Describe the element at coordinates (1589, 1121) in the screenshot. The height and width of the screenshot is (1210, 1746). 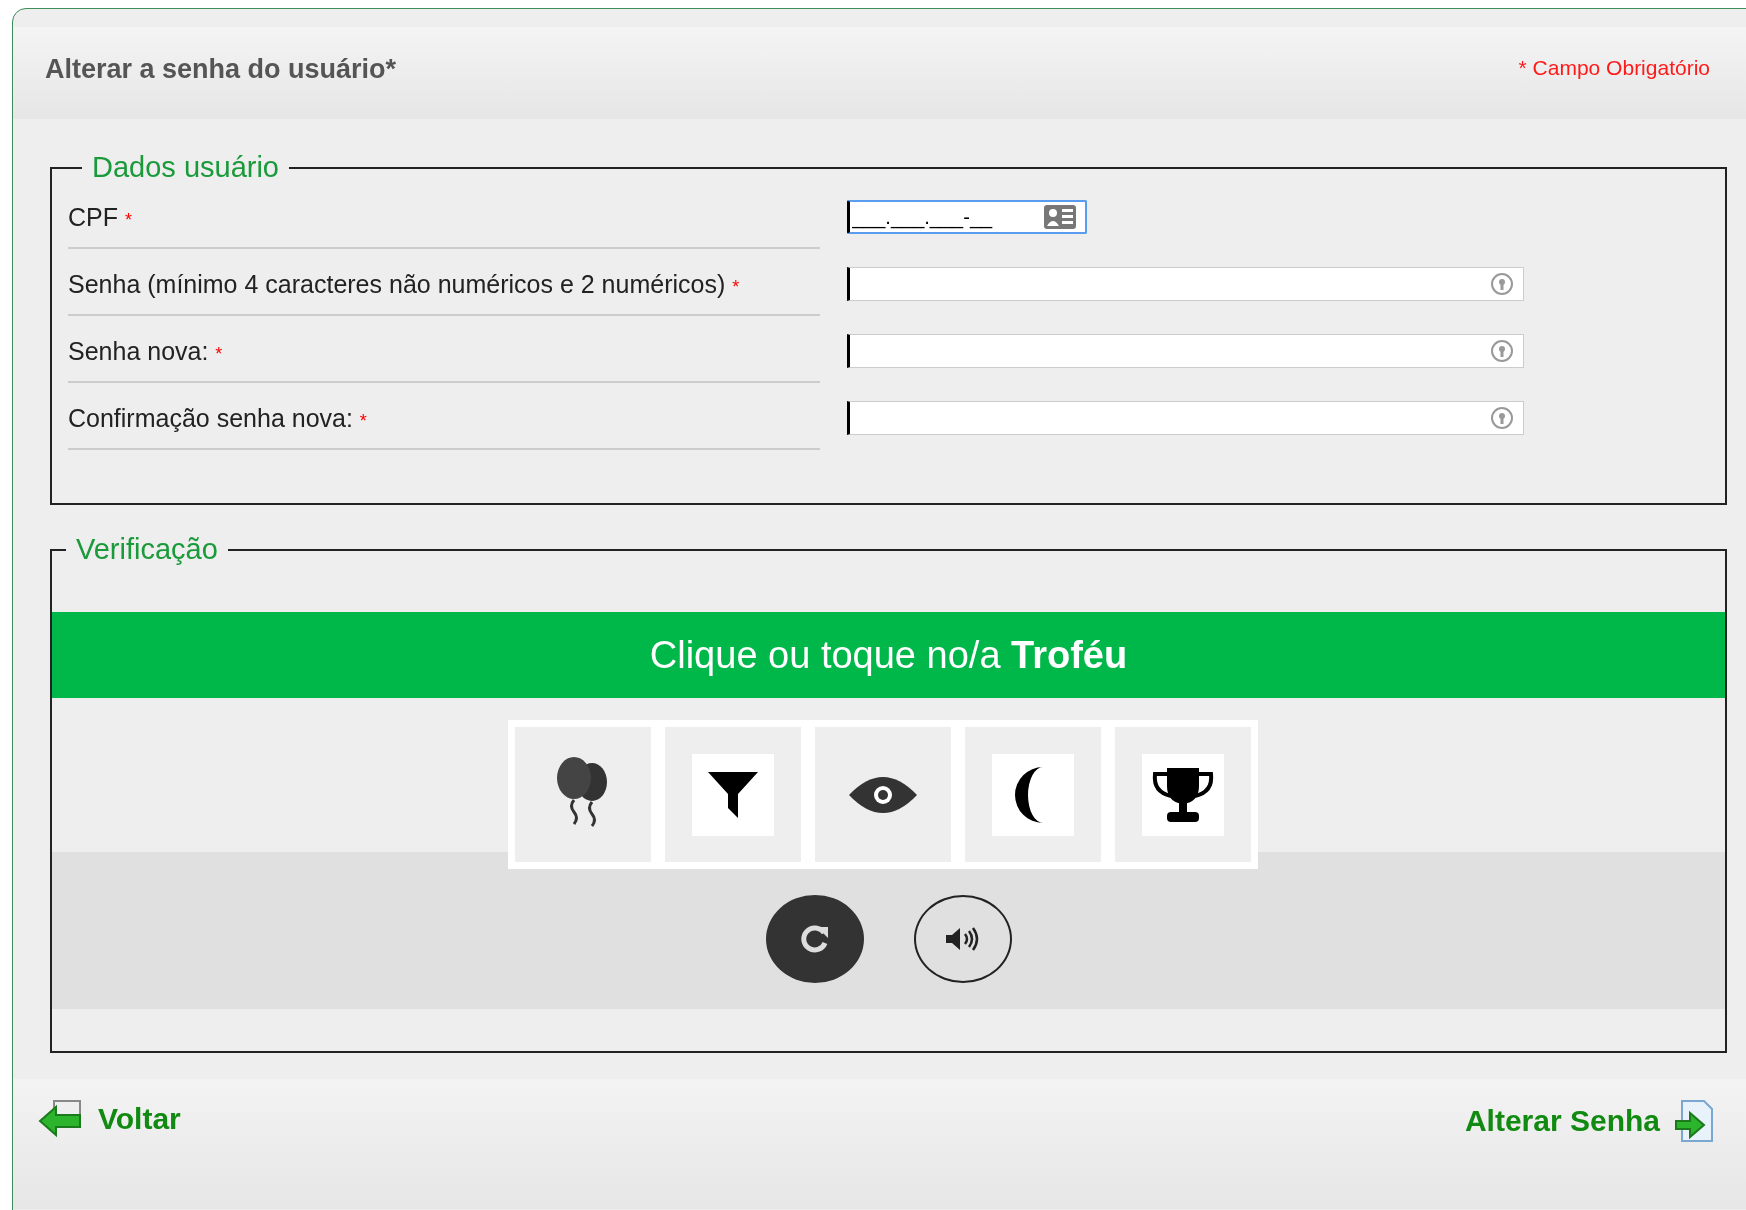
I see `change-password-link: Alterar Senha` at that location.